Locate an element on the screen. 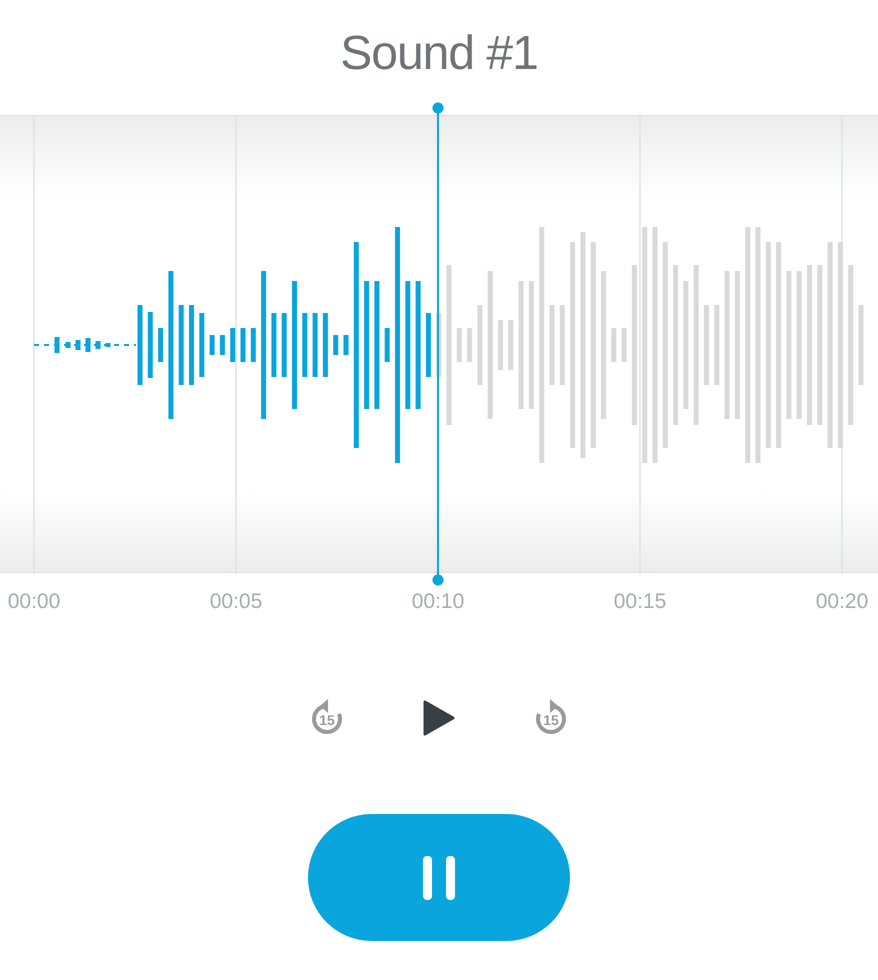 The height and width of the screenshot is (980, 878). pause-icon is located at coordinates (439, 878).